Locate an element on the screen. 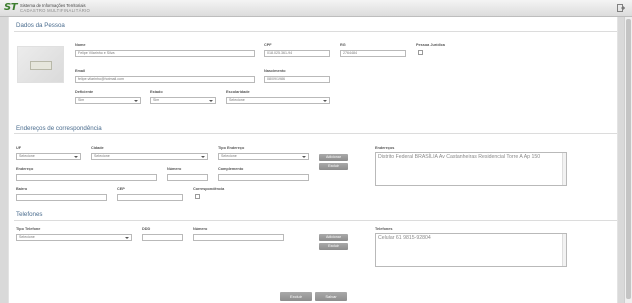  cidade-label: Cidade is located at coordinates (97, 148).